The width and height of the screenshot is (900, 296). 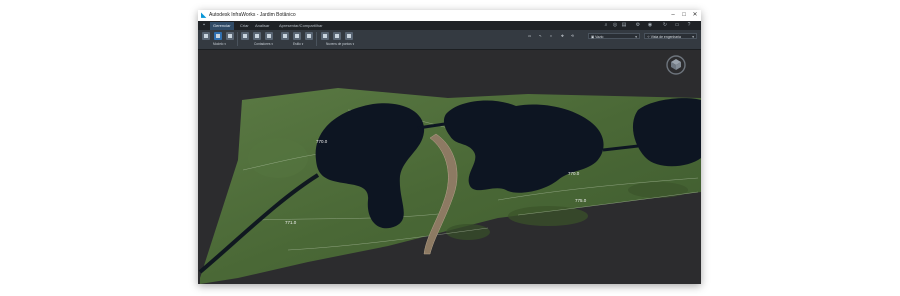 What do you see at coordinates (204, 15) in the screenshot?
I see `app-logo-icon: ◣` at bounding box center [204, 15].